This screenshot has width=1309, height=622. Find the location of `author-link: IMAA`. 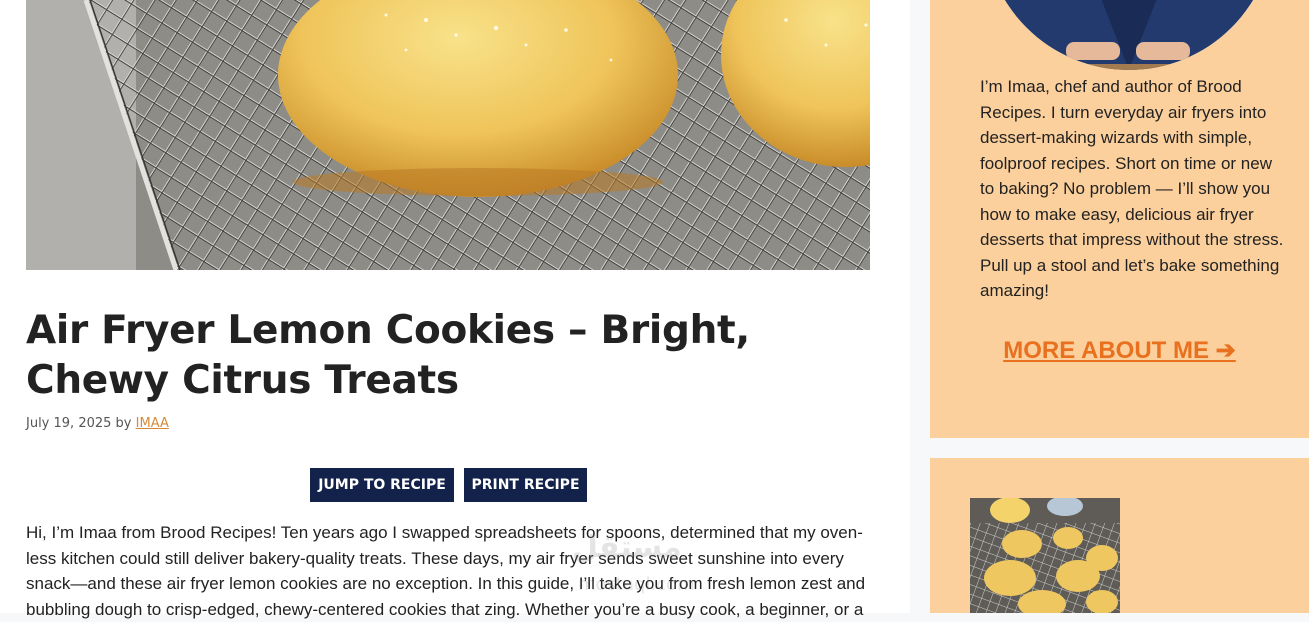

author-link: IMAA is located at coordinates (152, 423).